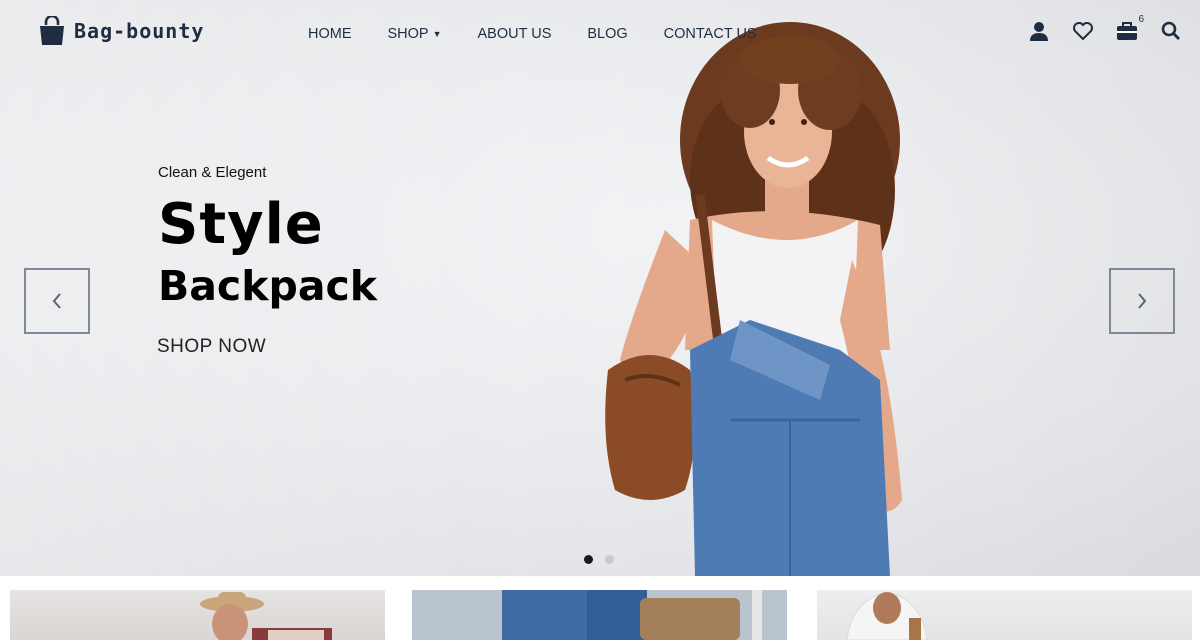  I want to click on account-button, so click(1039, 31).